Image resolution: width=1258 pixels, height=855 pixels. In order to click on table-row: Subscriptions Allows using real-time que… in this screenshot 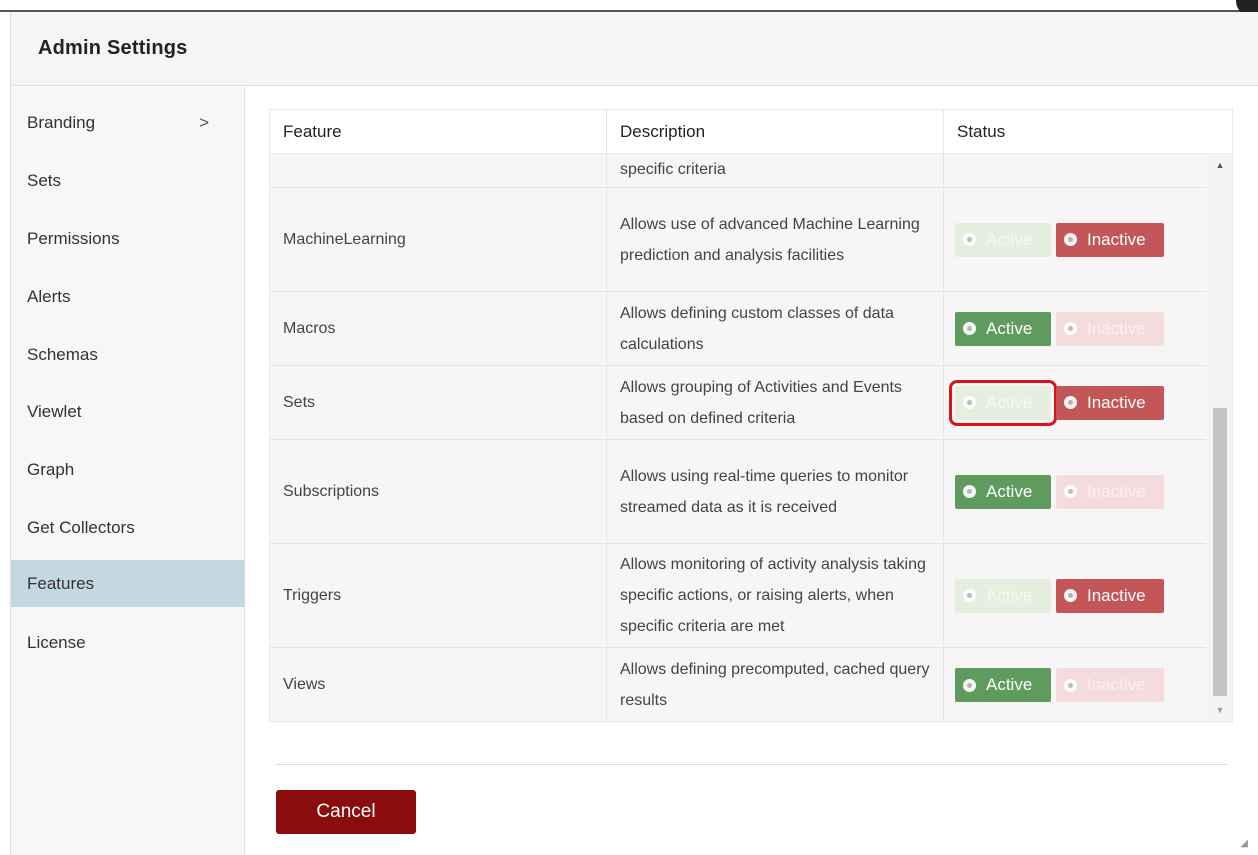, I will do `click(738, 492)`.